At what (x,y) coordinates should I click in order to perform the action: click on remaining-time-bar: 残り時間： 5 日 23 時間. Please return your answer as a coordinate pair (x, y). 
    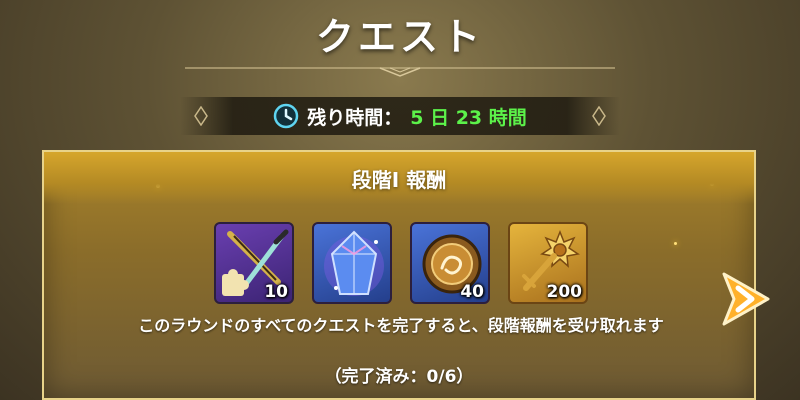
    Looking at the image, I should click on (400, 116).